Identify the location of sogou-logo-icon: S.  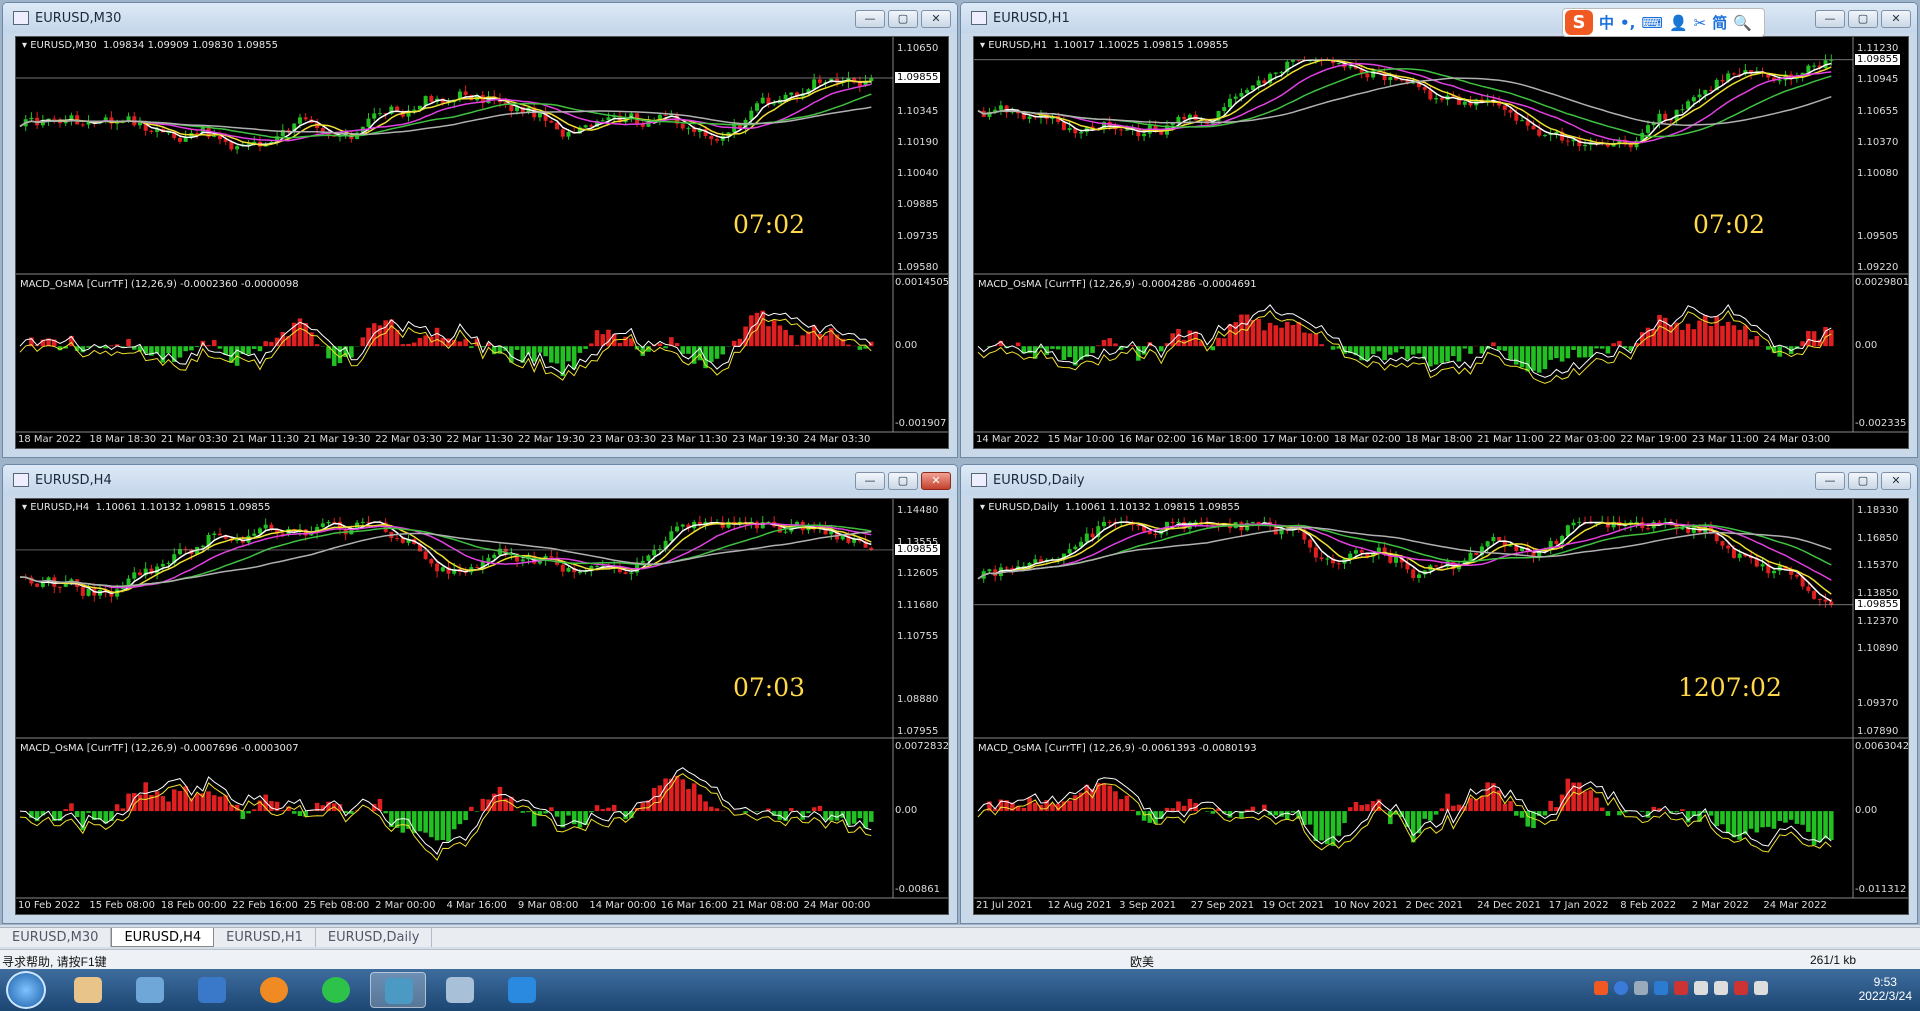
(1579, 22).